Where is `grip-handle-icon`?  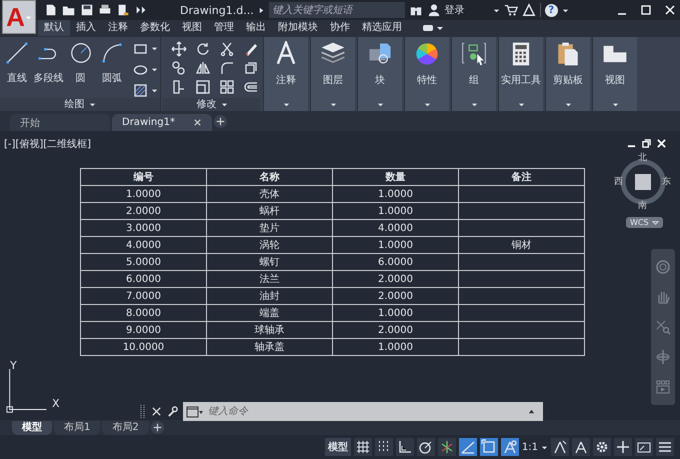
grip-handle-icon is located at coordinates (143, 412).